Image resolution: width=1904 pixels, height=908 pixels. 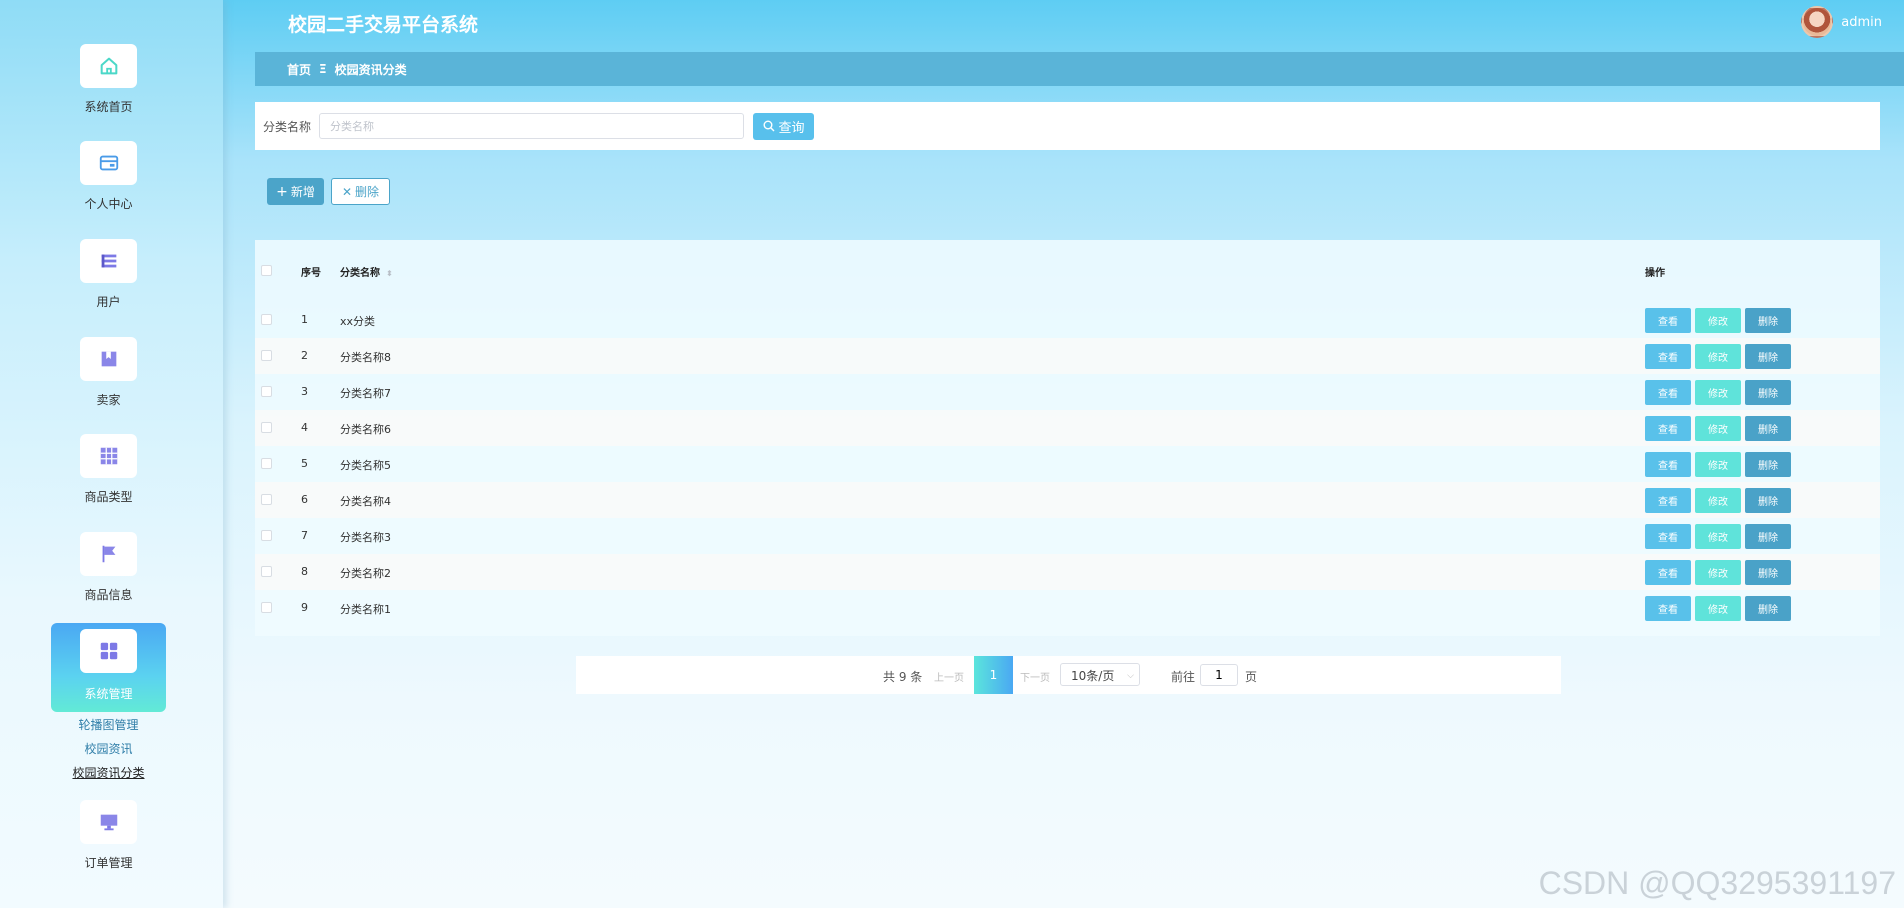 I want to click on table-row: 6 分类名称4 查看 修改 删除, so click(x=1067, y=500).